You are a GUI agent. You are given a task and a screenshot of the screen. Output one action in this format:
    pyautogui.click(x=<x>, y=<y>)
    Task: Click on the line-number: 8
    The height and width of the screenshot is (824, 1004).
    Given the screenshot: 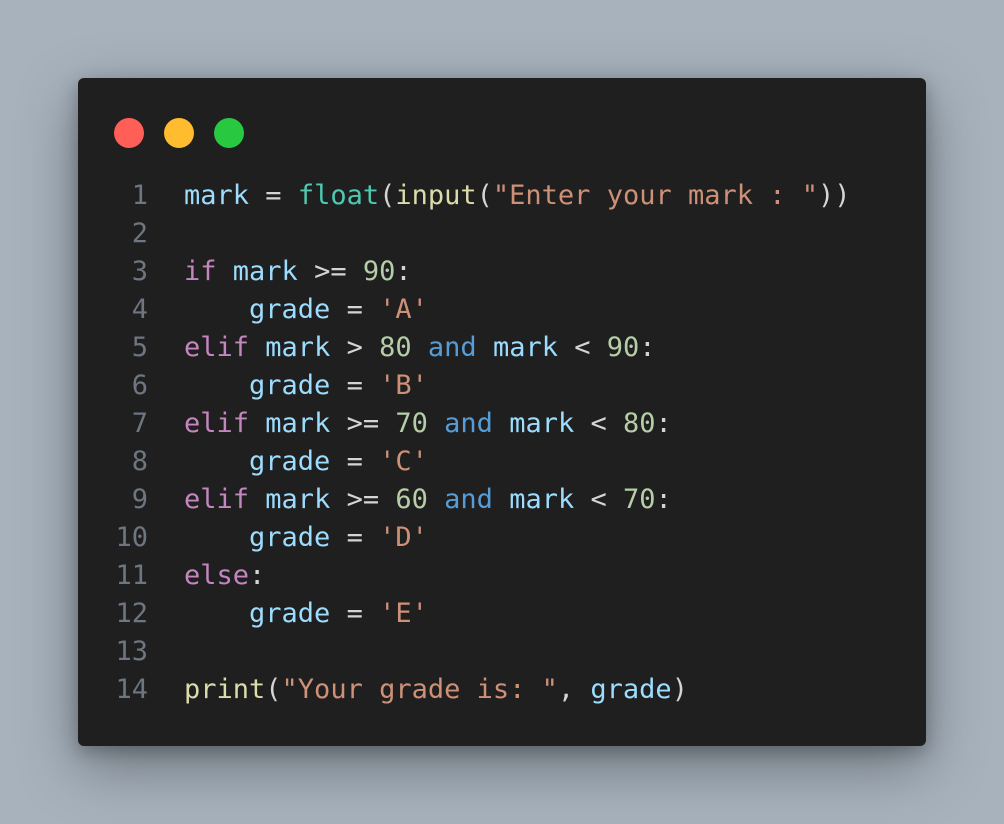 What is the action you would take?
    pyautogui.click(x=139, y=461)
    